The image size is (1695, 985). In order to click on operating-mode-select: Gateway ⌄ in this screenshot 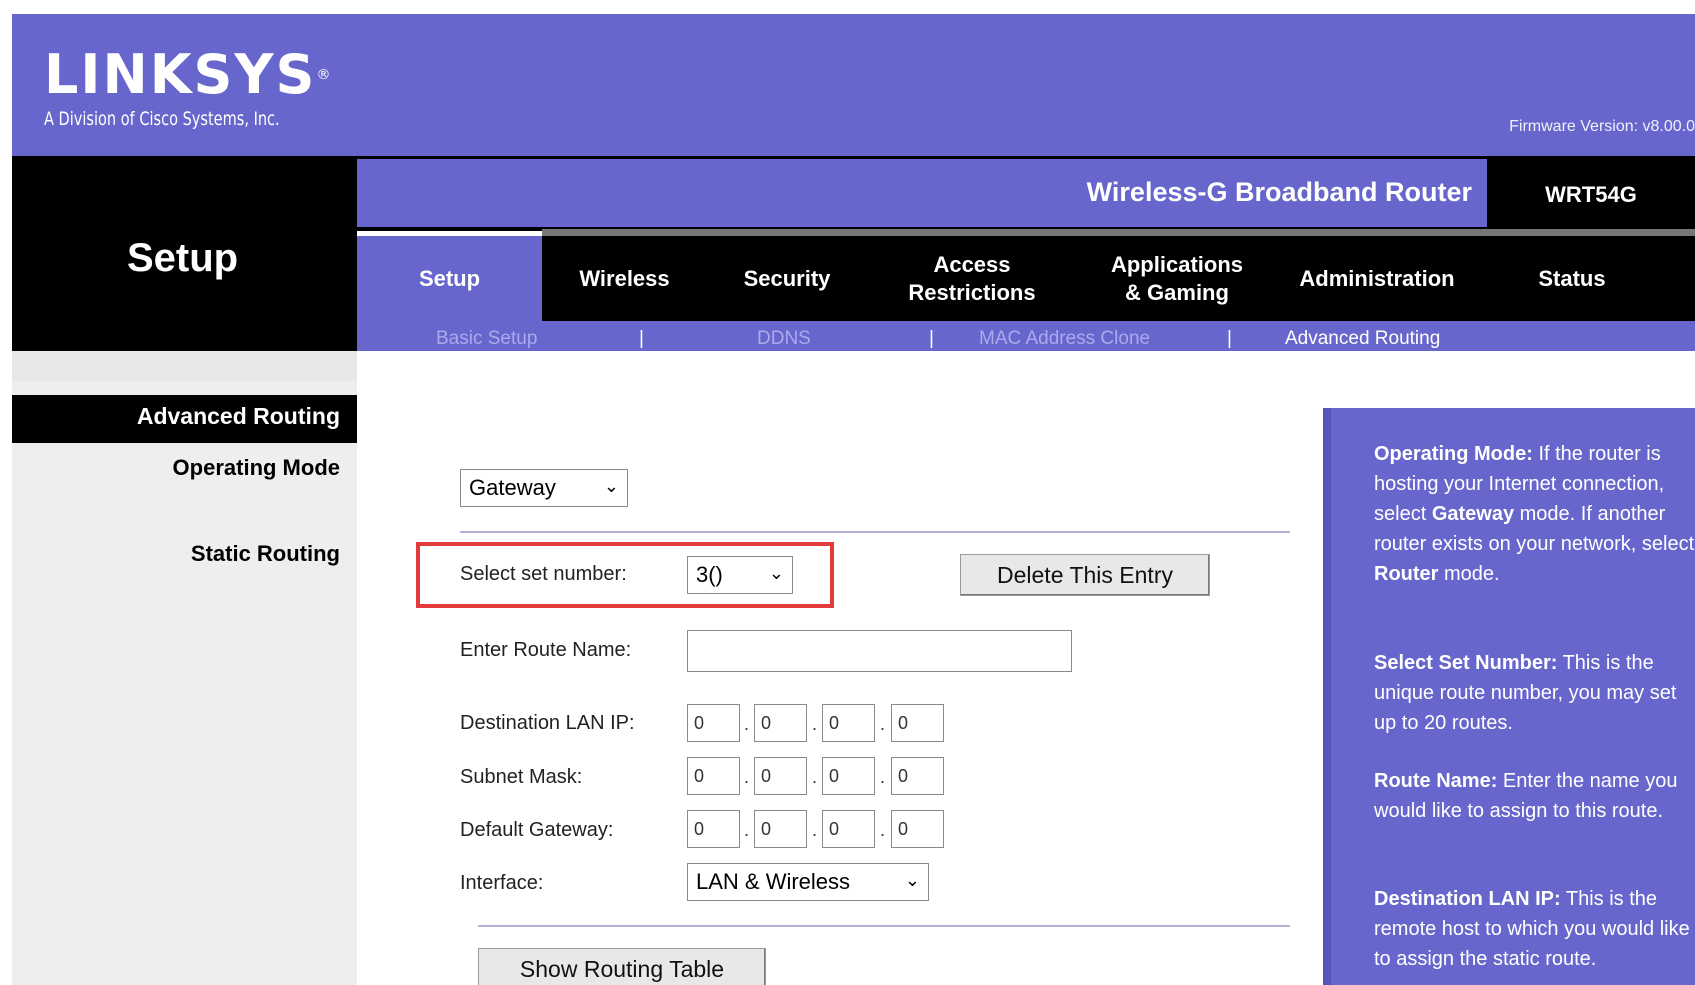, I will do `click(544, 488)`.